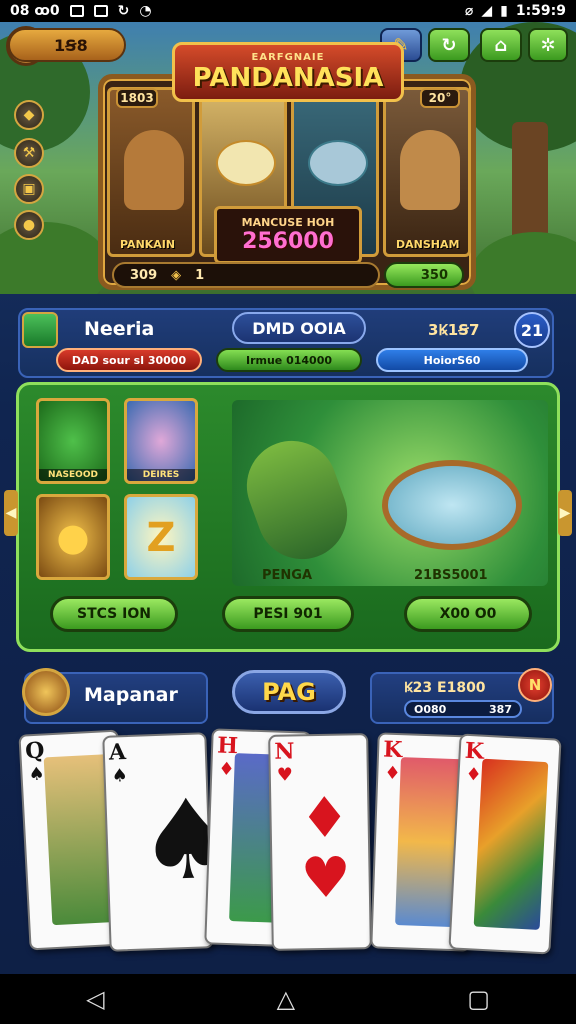  I want to click on tile-coin: ●, so click(73, 537).